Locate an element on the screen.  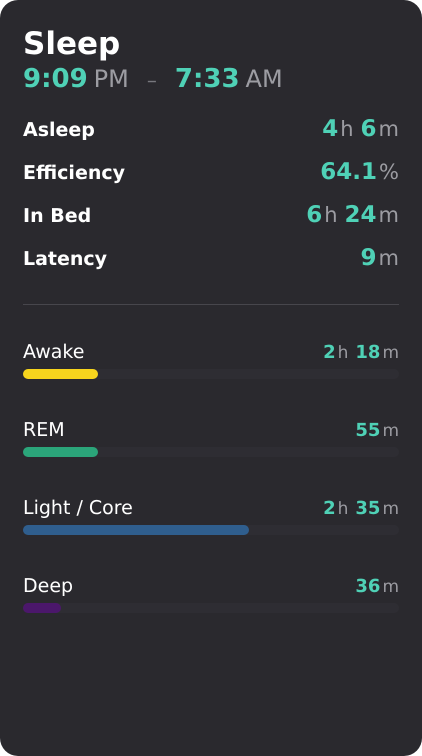
stage-label: REM is located at coordinates (44, 430).